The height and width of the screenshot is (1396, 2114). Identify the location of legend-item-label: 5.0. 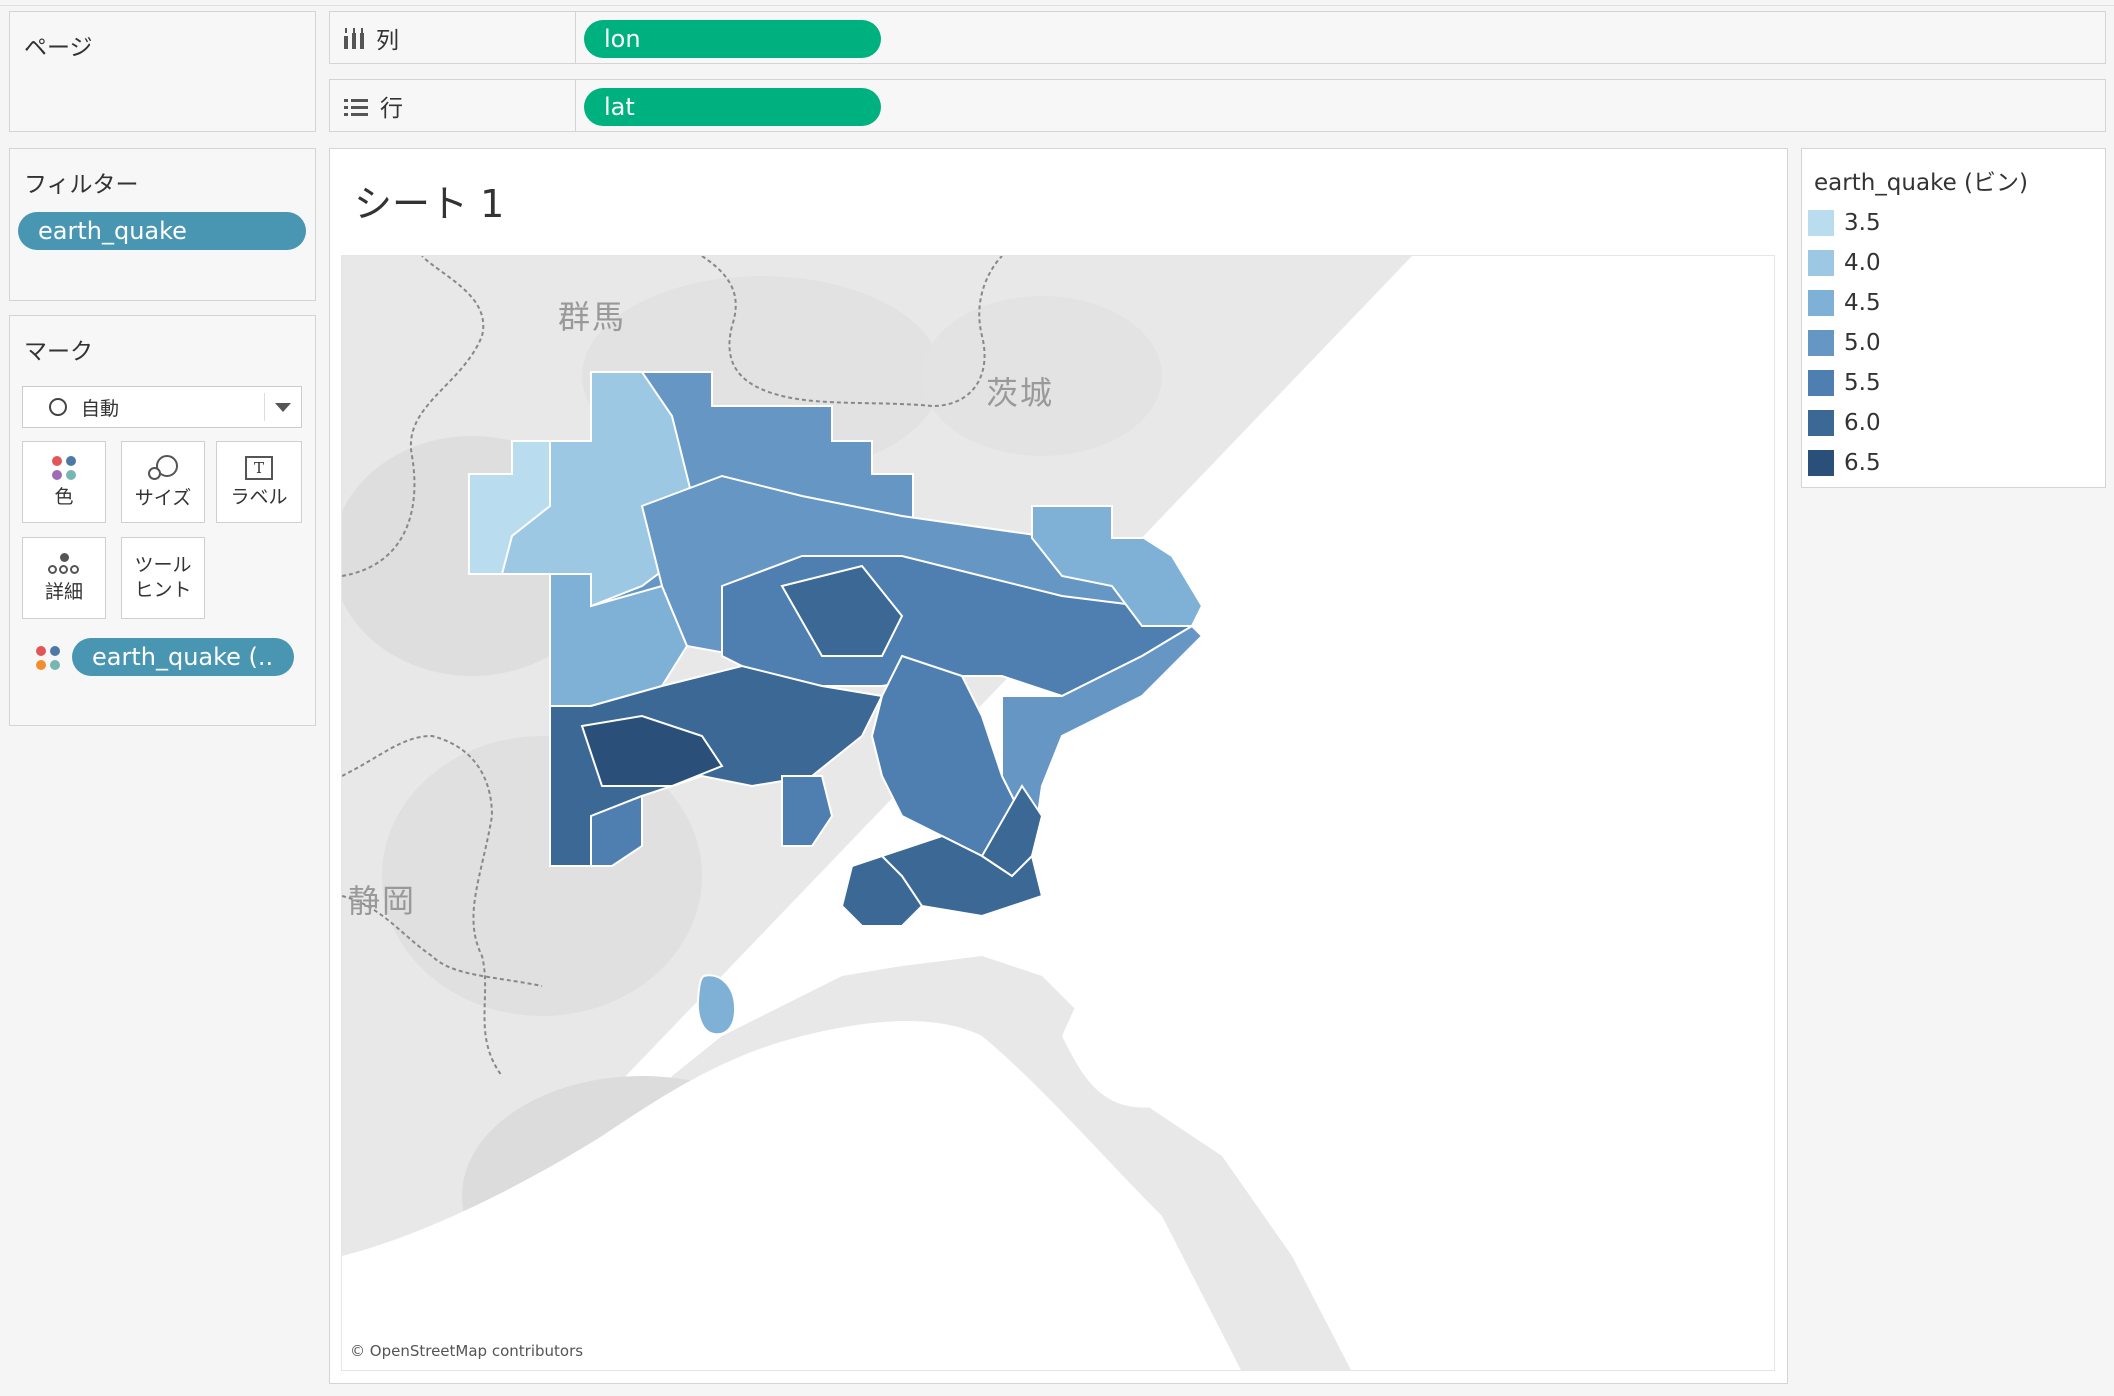
(1862, 343).